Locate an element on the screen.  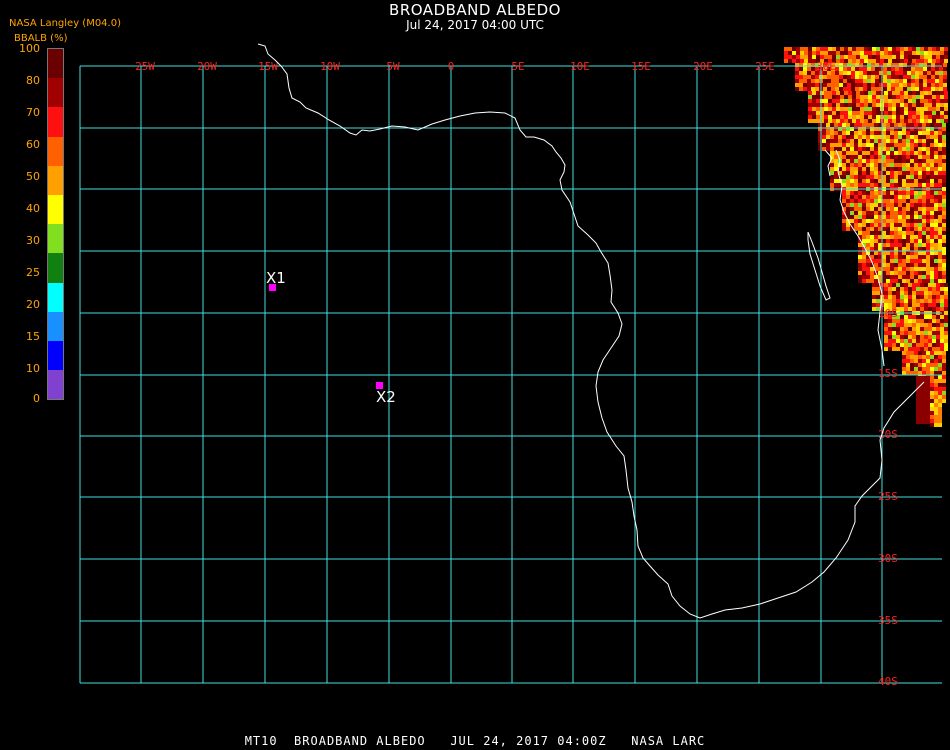
satellite-albedo-swath is located at coordinates (866, 237).